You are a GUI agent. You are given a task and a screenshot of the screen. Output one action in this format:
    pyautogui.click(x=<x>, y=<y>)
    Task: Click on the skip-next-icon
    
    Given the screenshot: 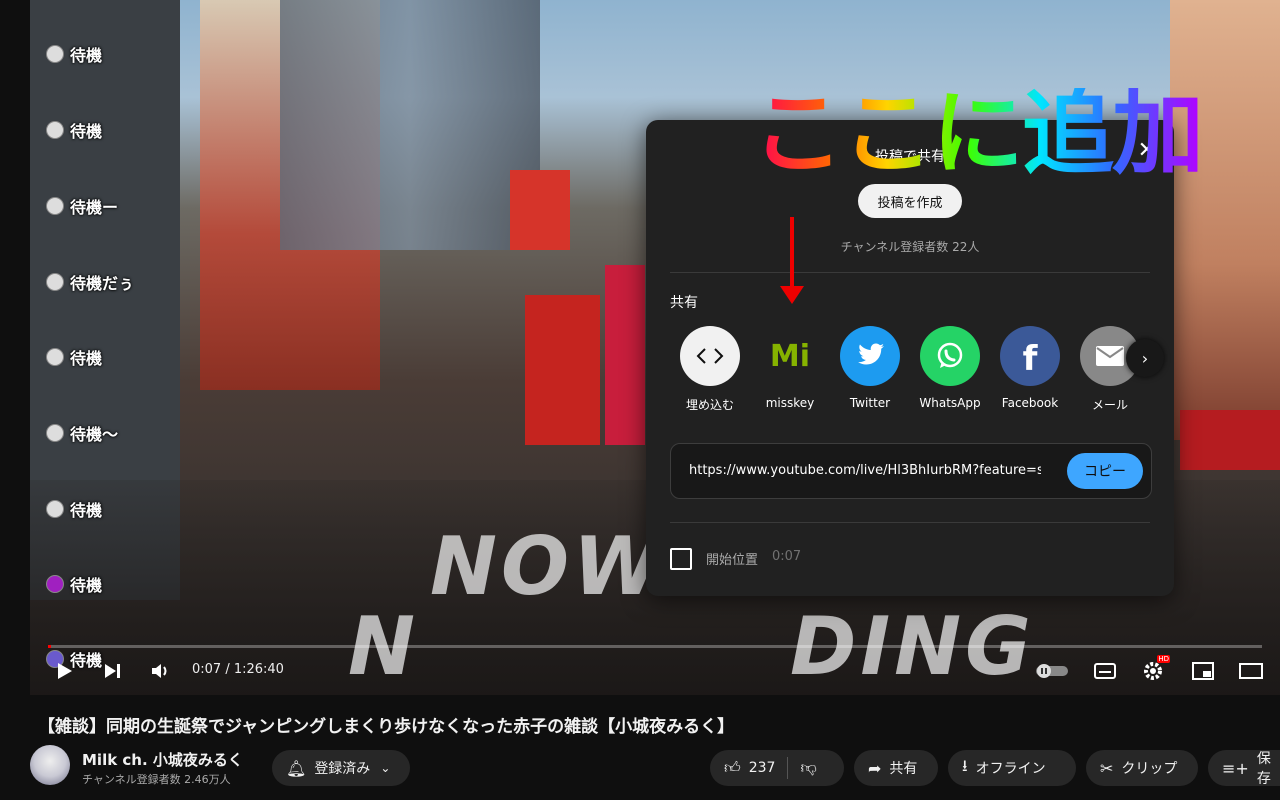 What is the action you would take?
    pyautogui.click(x=112, y=671)
    